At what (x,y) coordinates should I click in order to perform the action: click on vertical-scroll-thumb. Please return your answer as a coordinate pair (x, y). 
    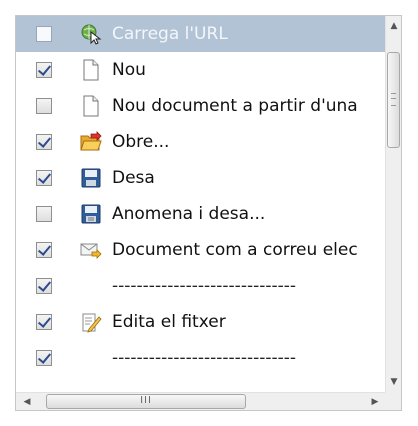
    Looking at the image, I should click on (393, 100).